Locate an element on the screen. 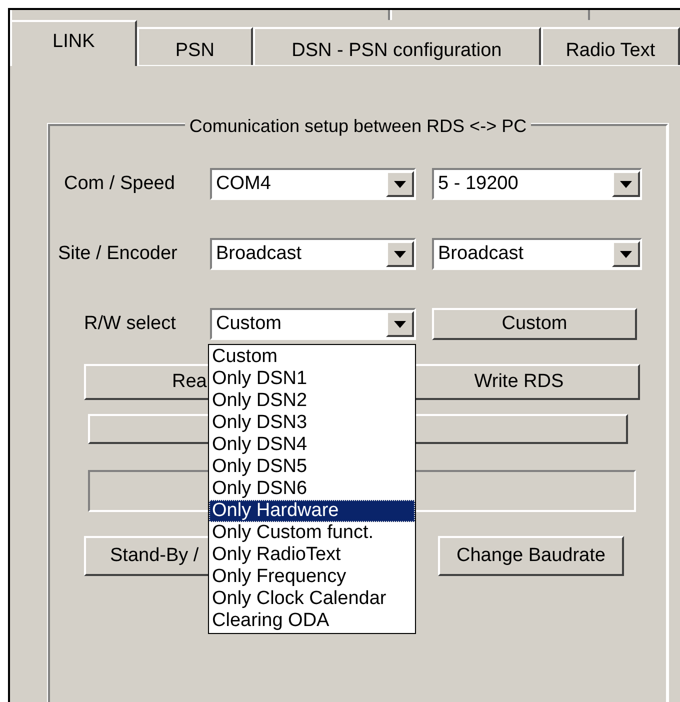  field-label: R/W select is located at coordinates (130, 324).